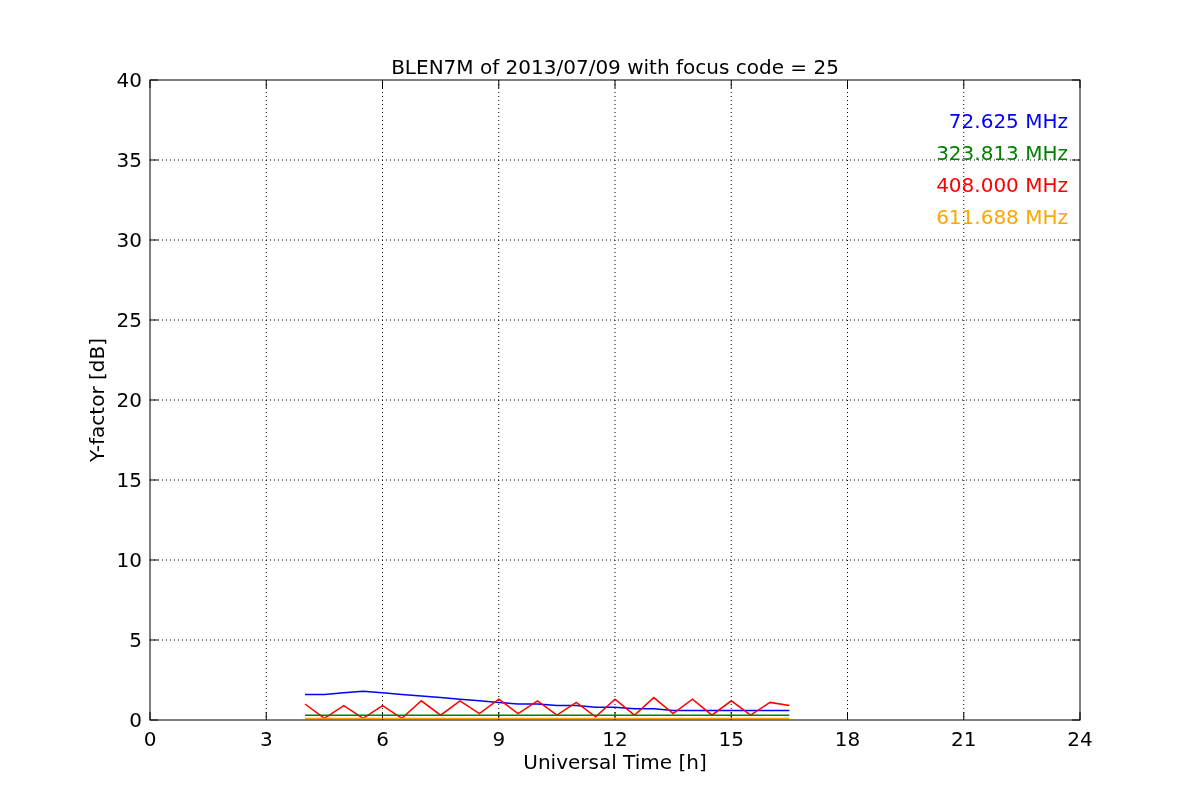  What do you see at coordinates (129, 80) in the screenshot?
I see `tick-label: 40` at bounding box center [129, 80].